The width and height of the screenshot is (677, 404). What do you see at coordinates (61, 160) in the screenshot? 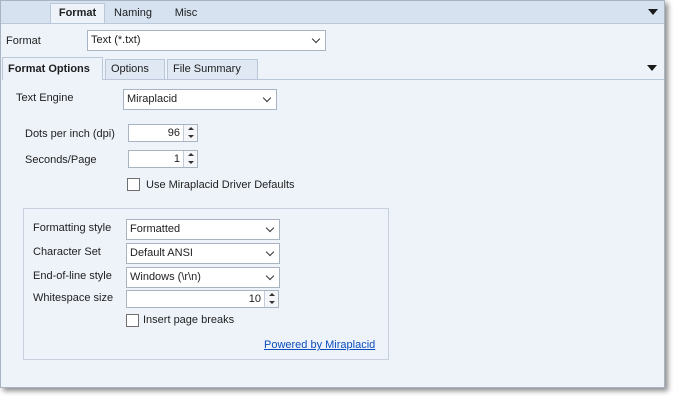
I see `seconds-page-label: Seconds/Page` at bounding box center [61, 160].